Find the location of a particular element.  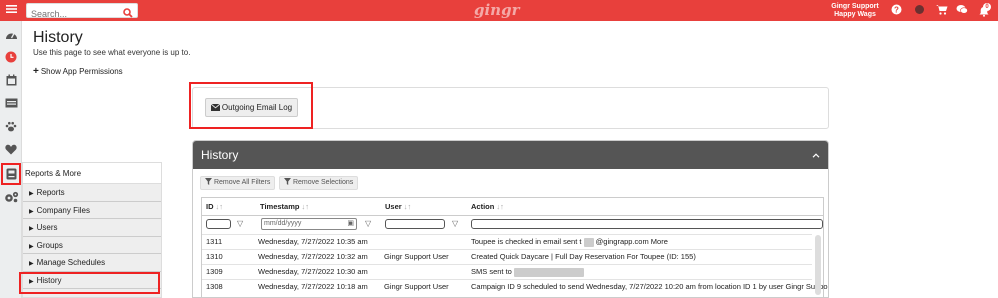

help-icon: ? is located at coordinates (896, 10).